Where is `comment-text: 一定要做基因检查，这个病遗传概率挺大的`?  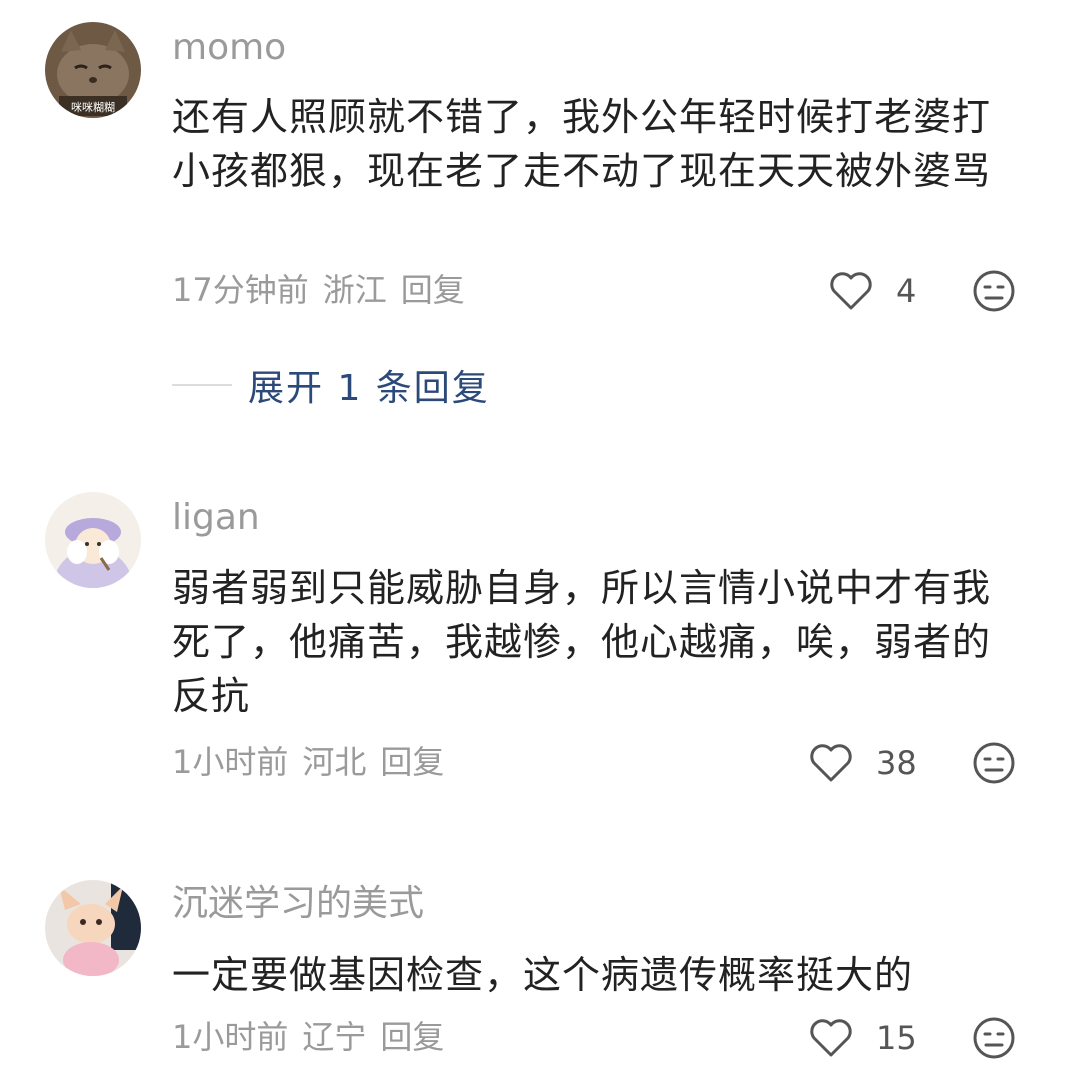 comment-text: 一定要做基因检查，这个病遗传概率挺大的 is located at coordinates (543, 975).